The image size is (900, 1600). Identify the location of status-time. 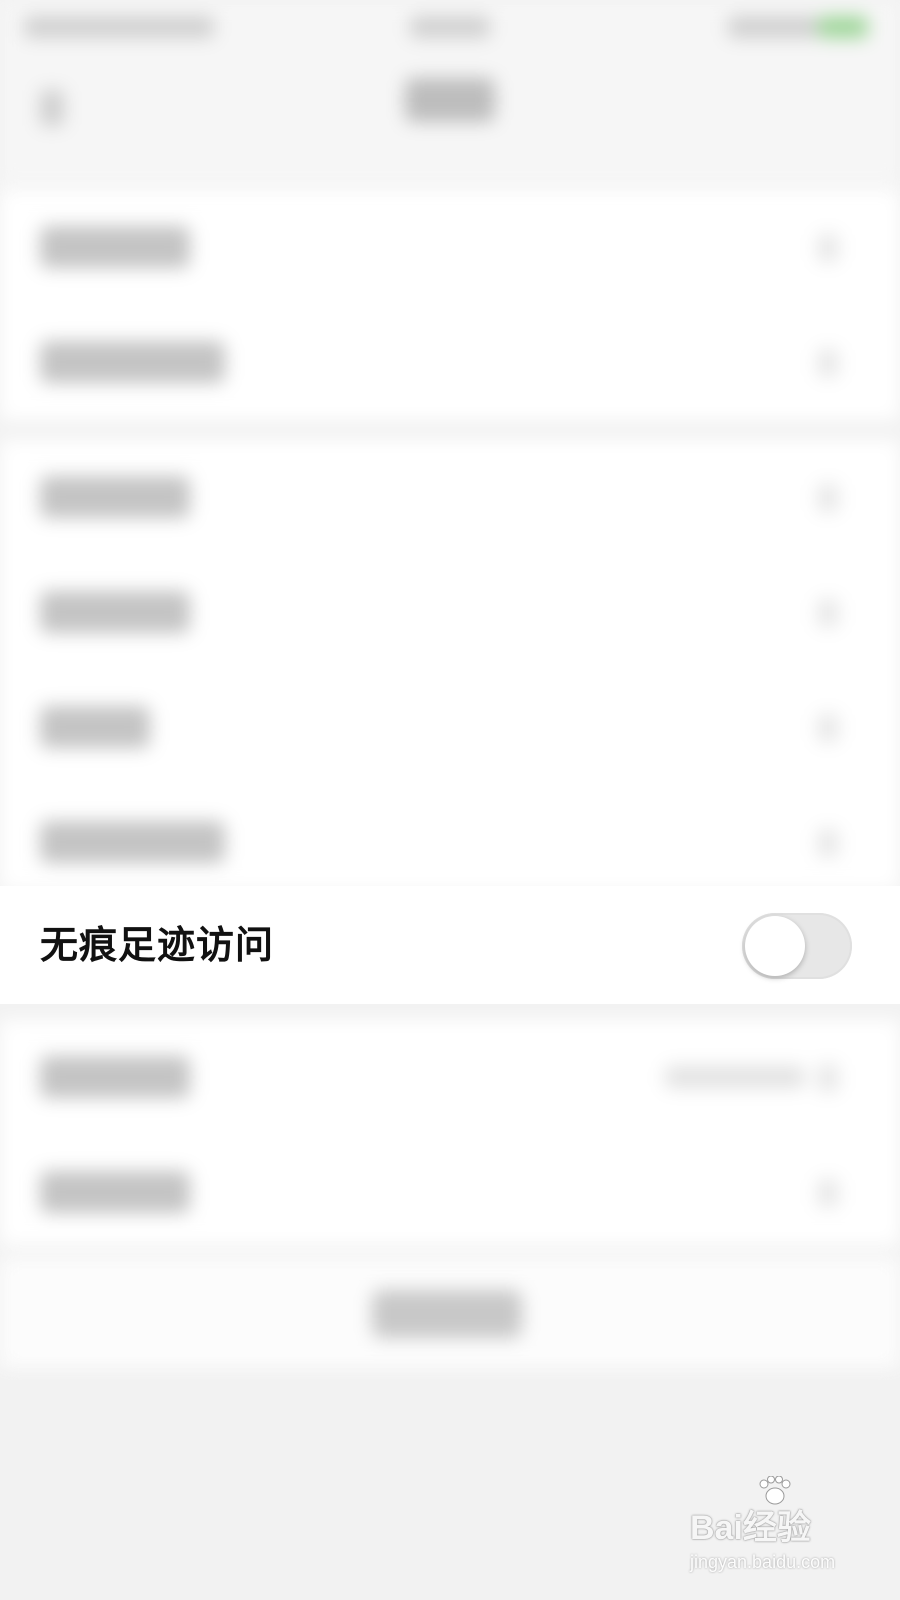
(450, 27).